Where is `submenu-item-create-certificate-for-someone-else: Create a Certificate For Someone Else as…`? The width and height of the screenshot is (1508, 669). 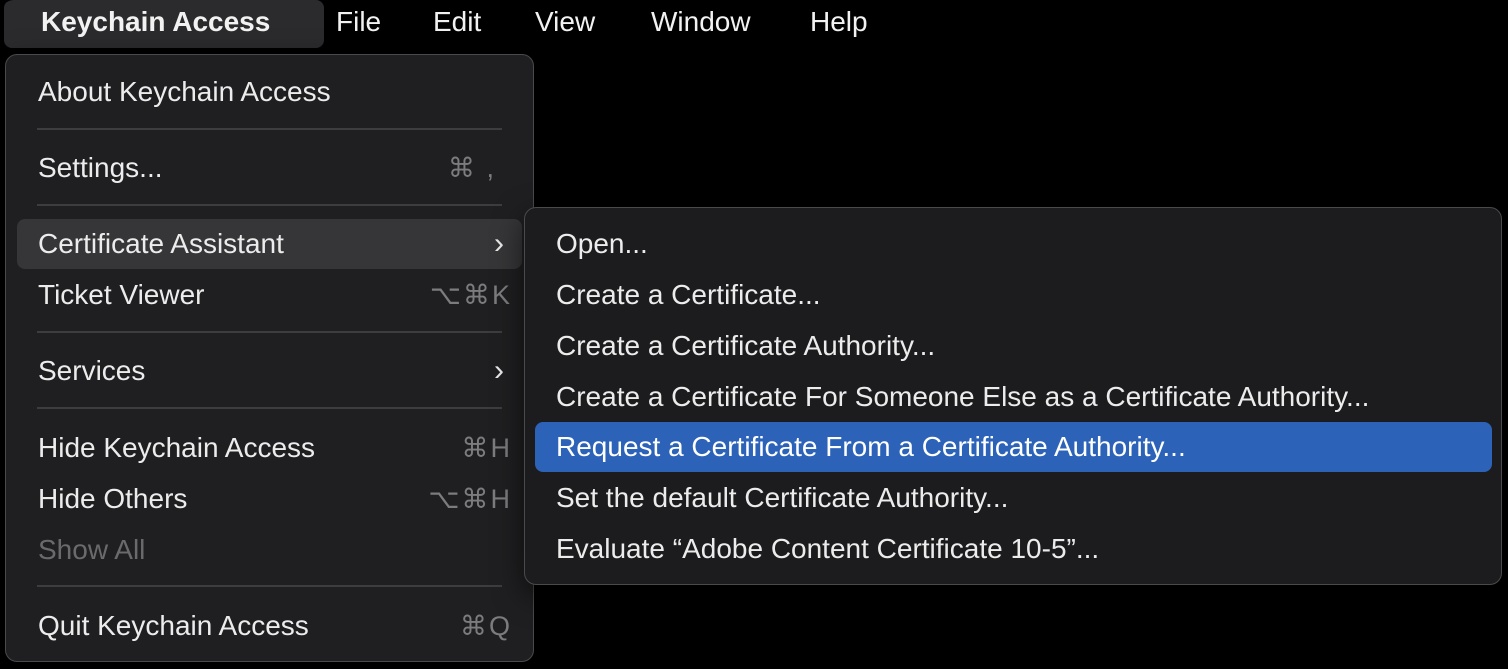
submenu-item-create-certificate-for-someone-else: Create a Certificate For Someone Else as… is located at coordinates (1013, 397).